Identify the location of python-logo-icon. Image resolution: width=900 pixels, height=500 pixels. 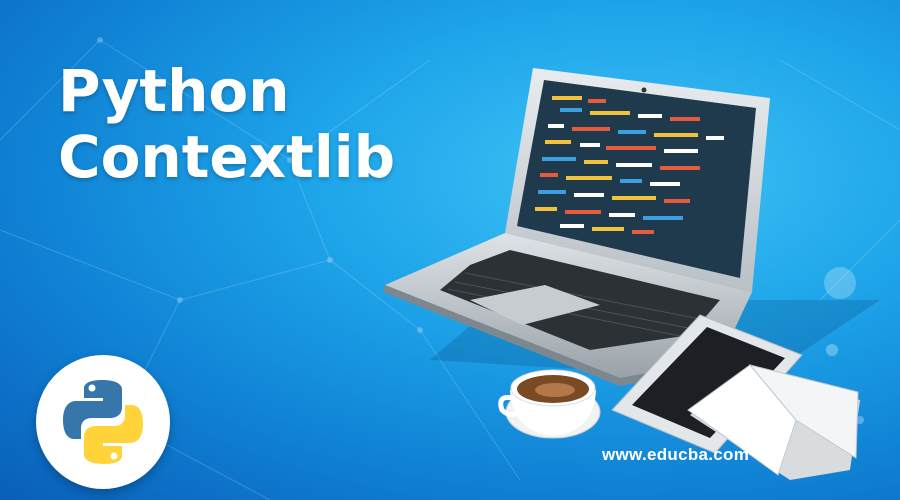
(103, 422).